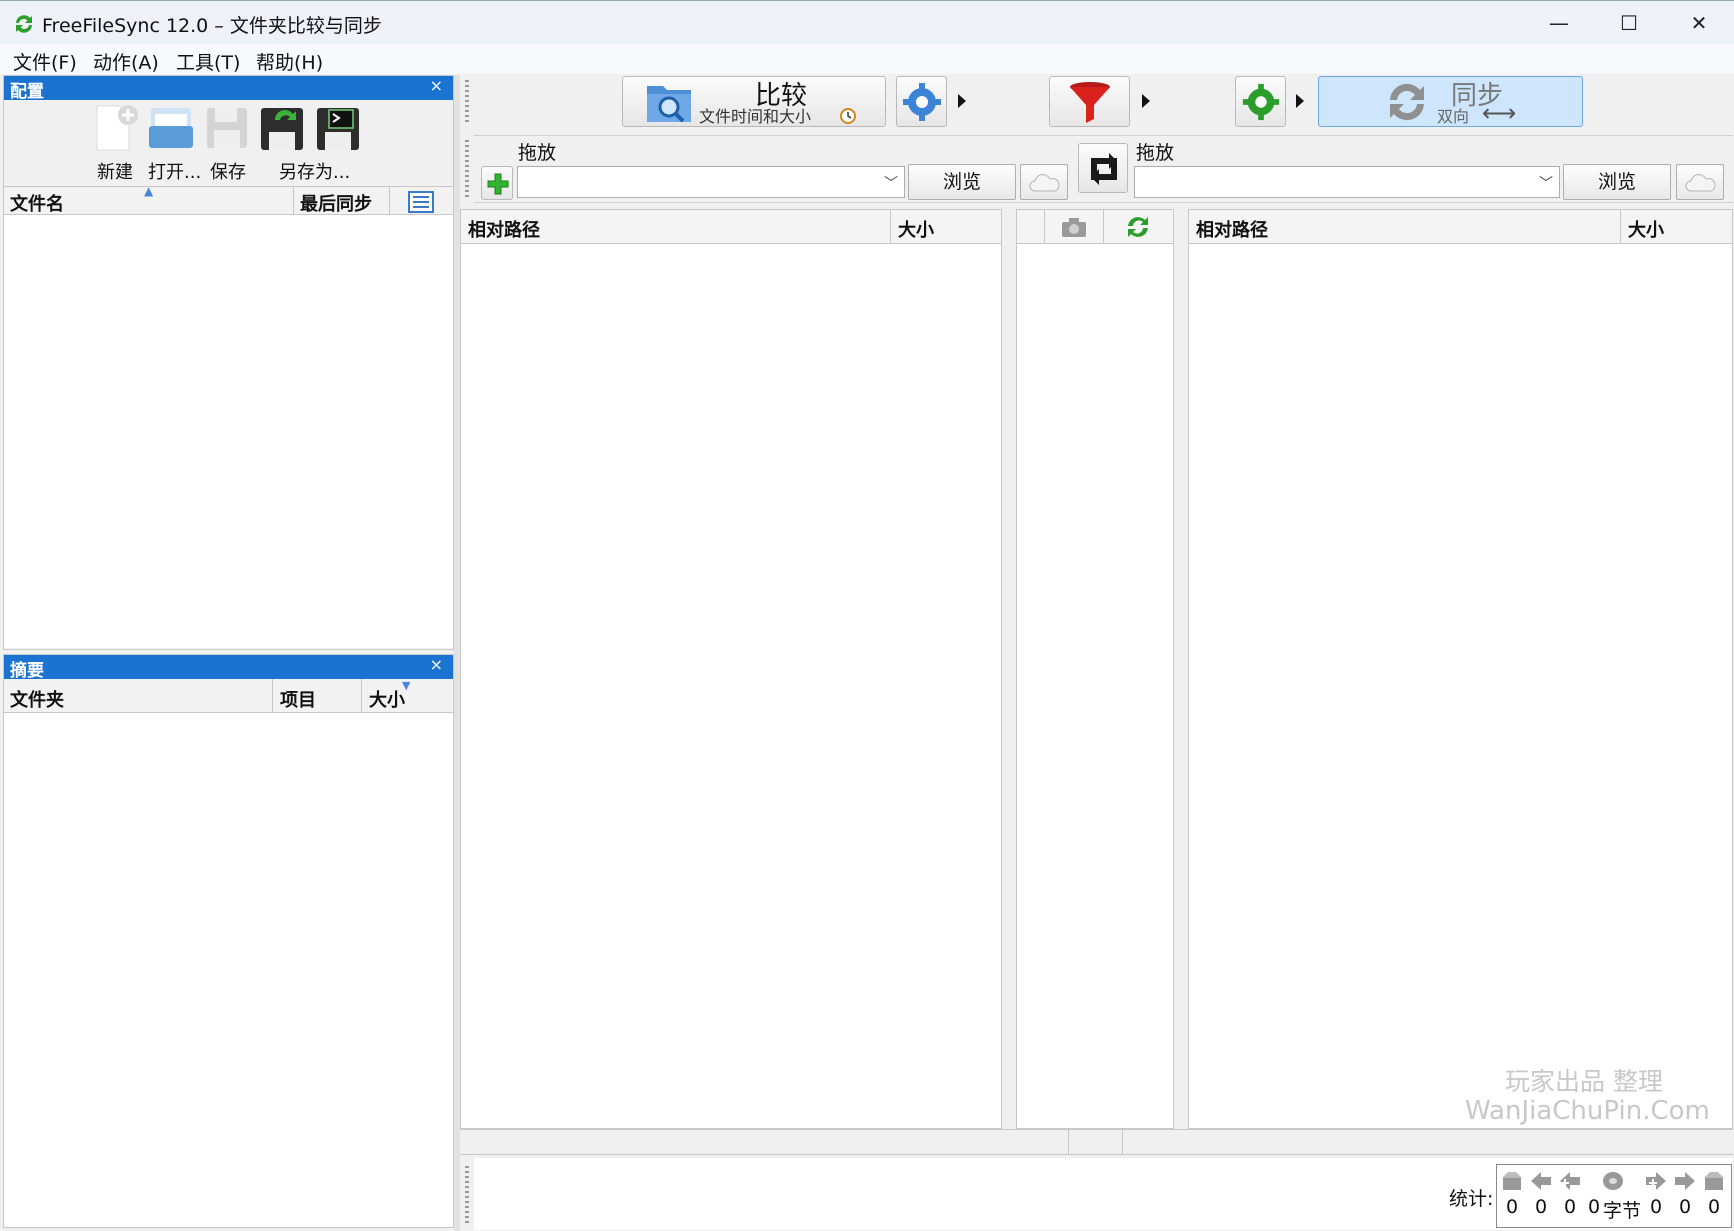 This screenshot has width=1734, height=1231. Describe the element at coordinates (1450, 101) in the screenshot. I see `synchronize-button: 同步 双向 ⟷` at that location.